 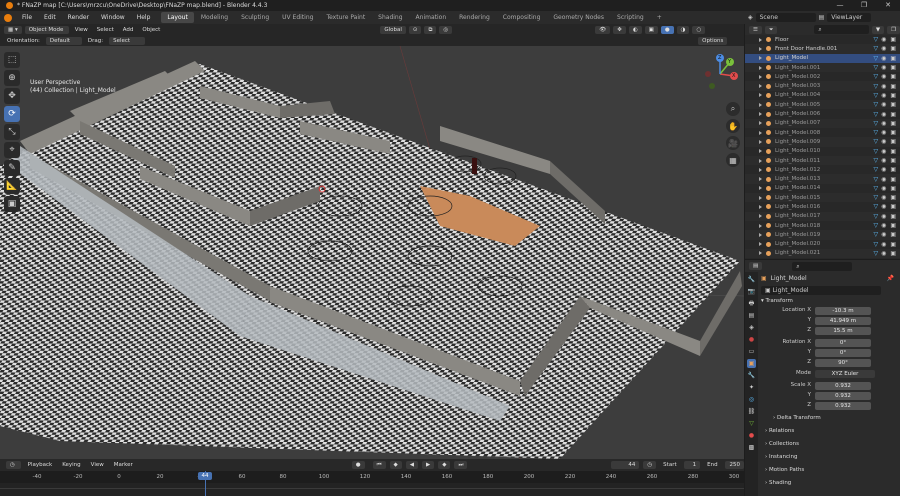 I want to click on texture-tab-icon: ▩, so click(x=751, y=447).